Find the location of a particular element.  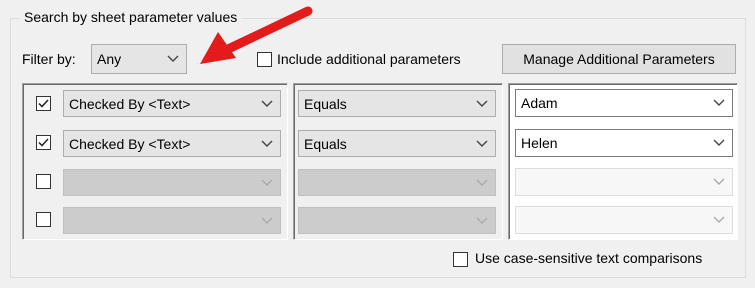

filter-by-label: Filter by: is located at coordinates (49, 59).